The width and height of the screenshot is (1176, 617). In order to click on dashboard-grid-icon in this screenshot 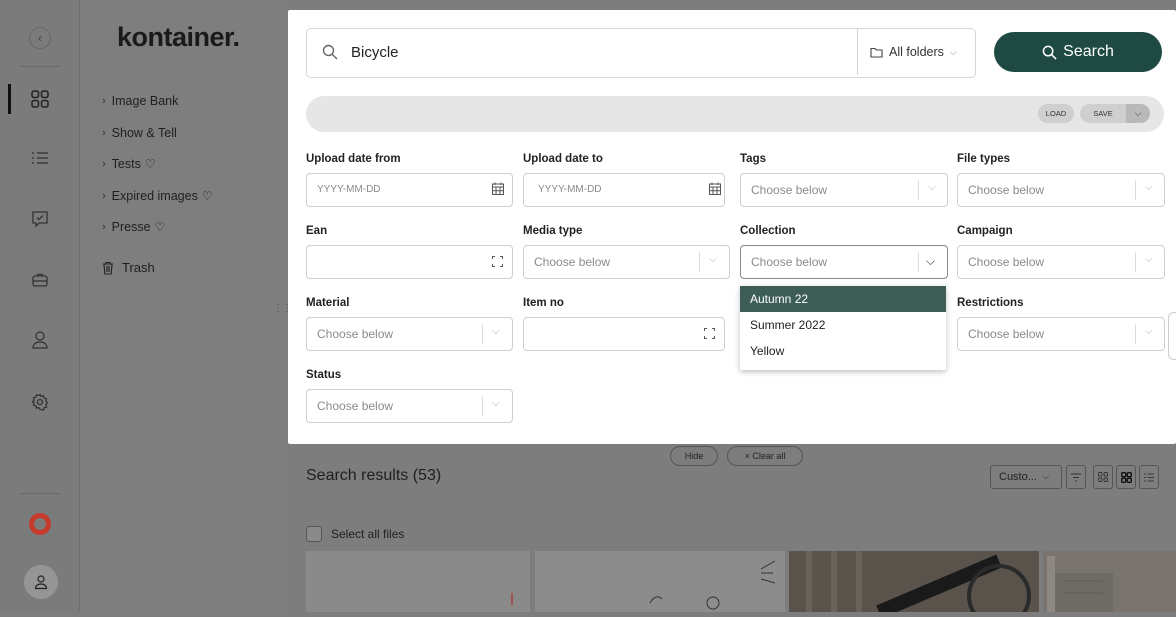, I will do `click(40, 99)`.